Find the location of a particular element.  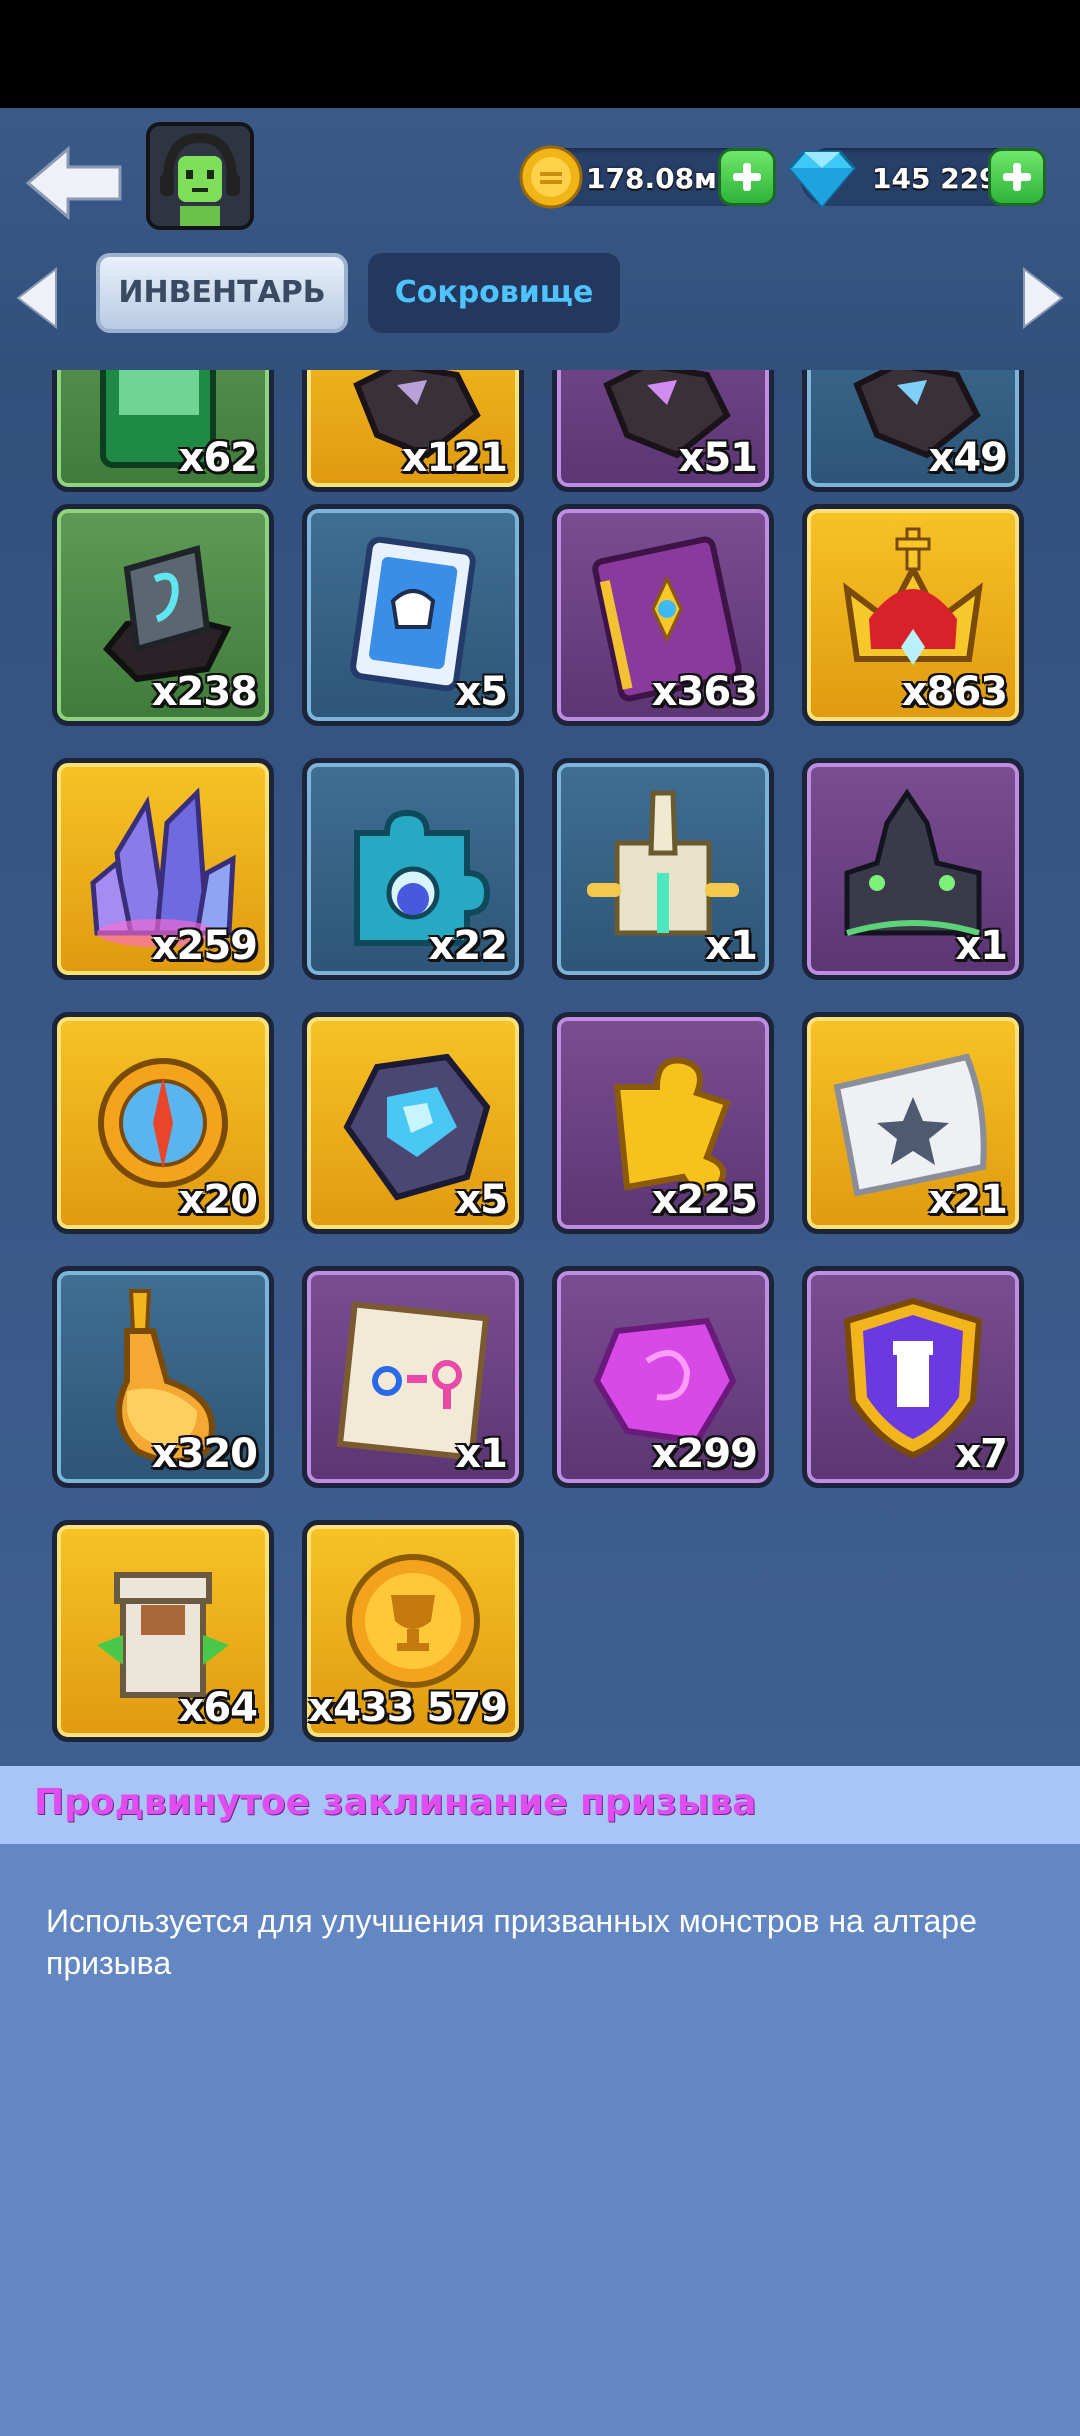

inventory-item: x259 is located at coordinates (163, 869).